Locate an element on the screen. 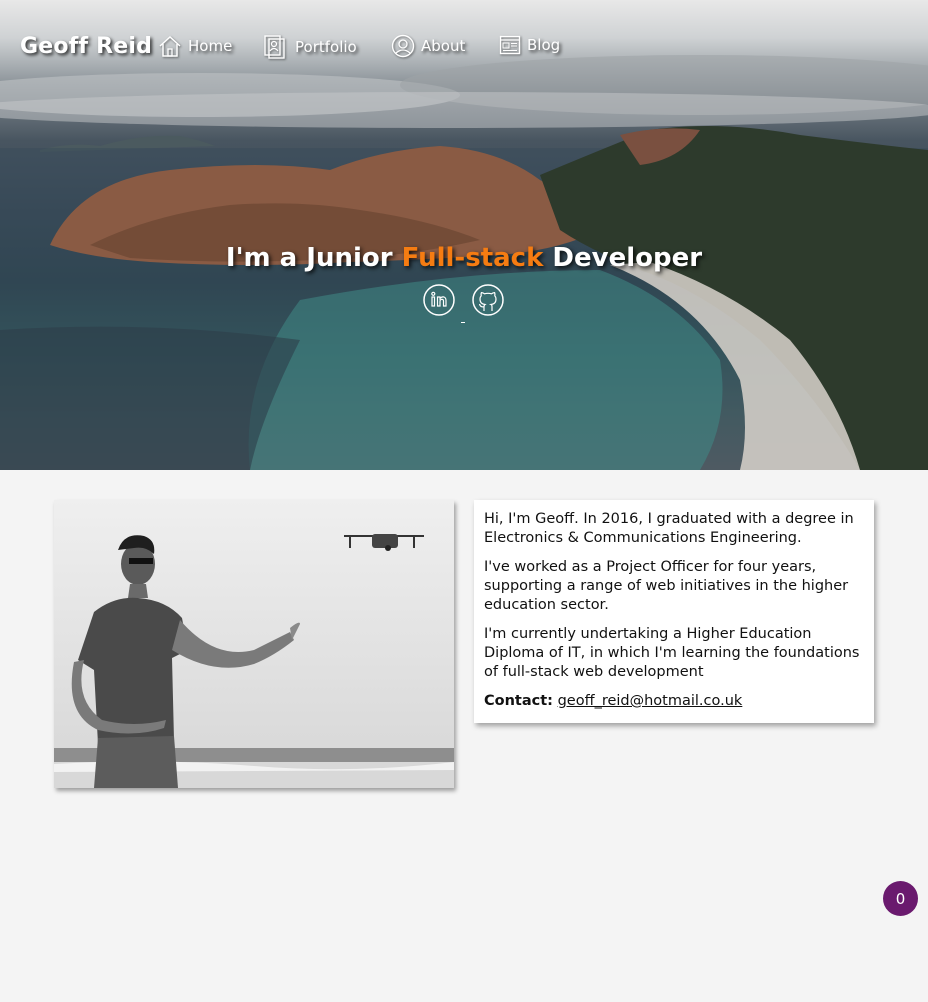  headline-suffix: Developer is located at coordinates (623, 258).